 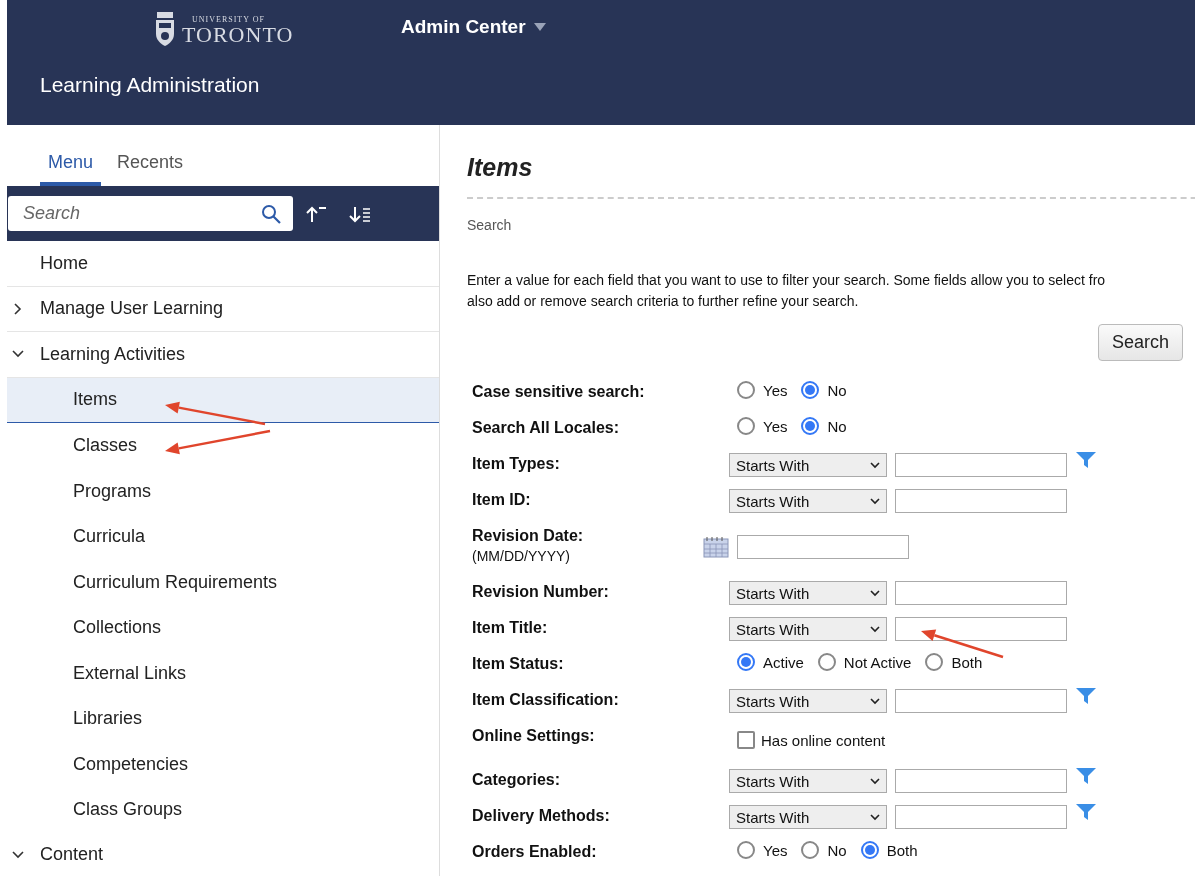 What do you see at coordinates (150, 155) in the screenshot?
I see `sidebar-tab: Recents` at bounding box center [150, 155].